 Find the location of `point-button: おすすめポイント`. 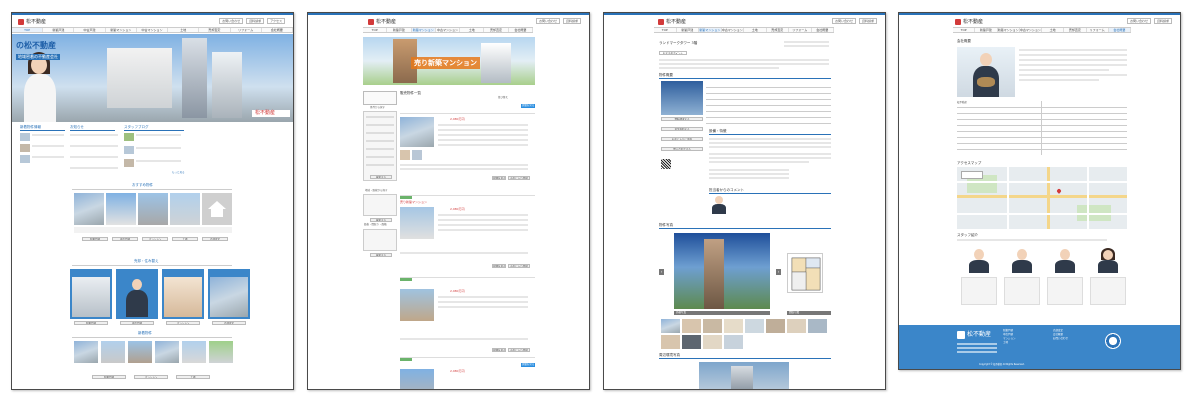

point-button: おすすめポイント is located at coordinates (673, 53).